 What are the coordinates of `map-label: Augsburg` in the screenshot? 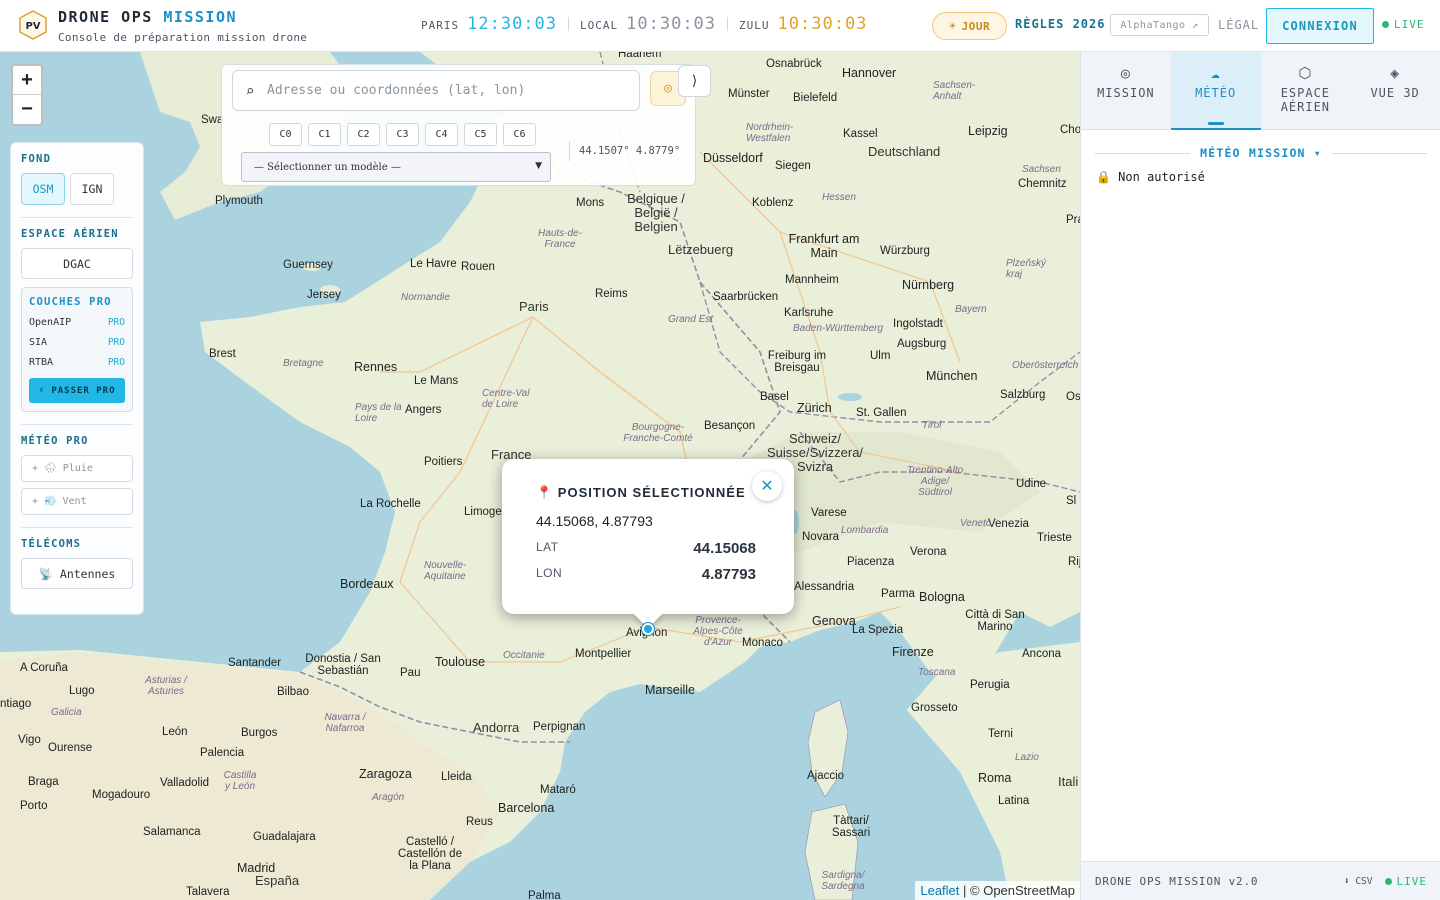 It's located at (922, 344).